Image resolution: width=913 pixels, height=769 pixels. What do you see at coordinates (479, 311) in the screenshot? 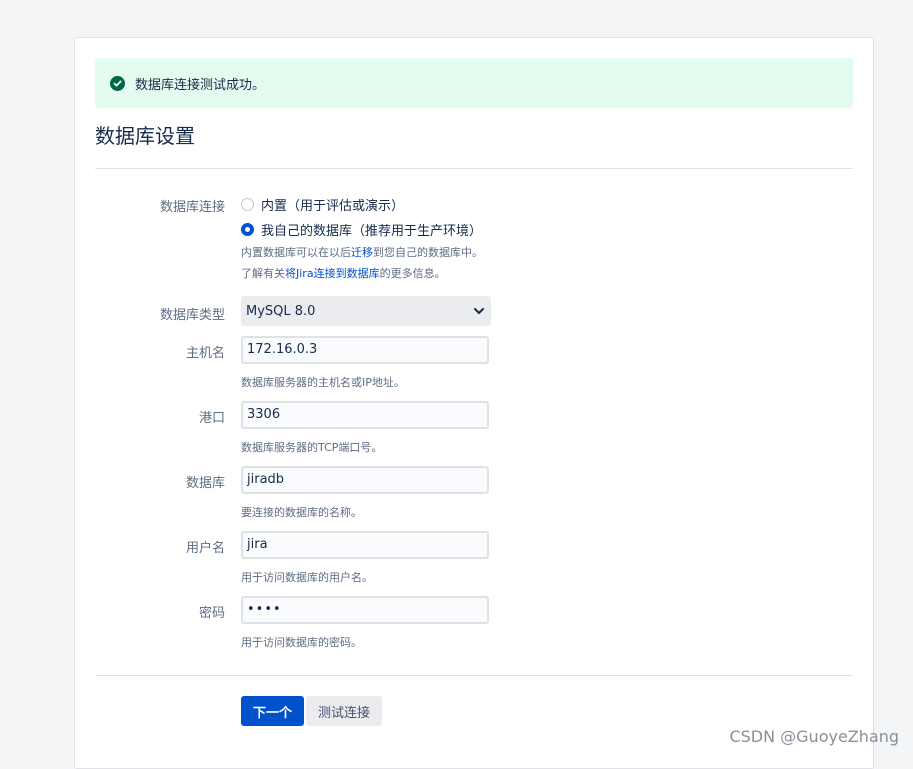
I see `chevron-down-icon` at bounding box center [479, 311].